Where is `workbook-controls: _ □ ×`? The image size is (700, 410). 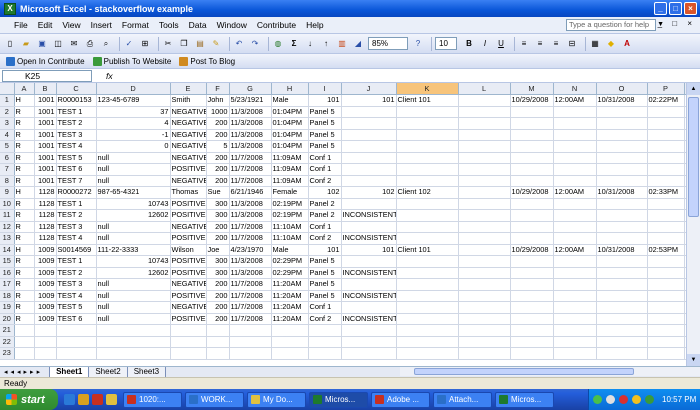 workbook-controls: _ □ × is located at coordinates (677, 23).